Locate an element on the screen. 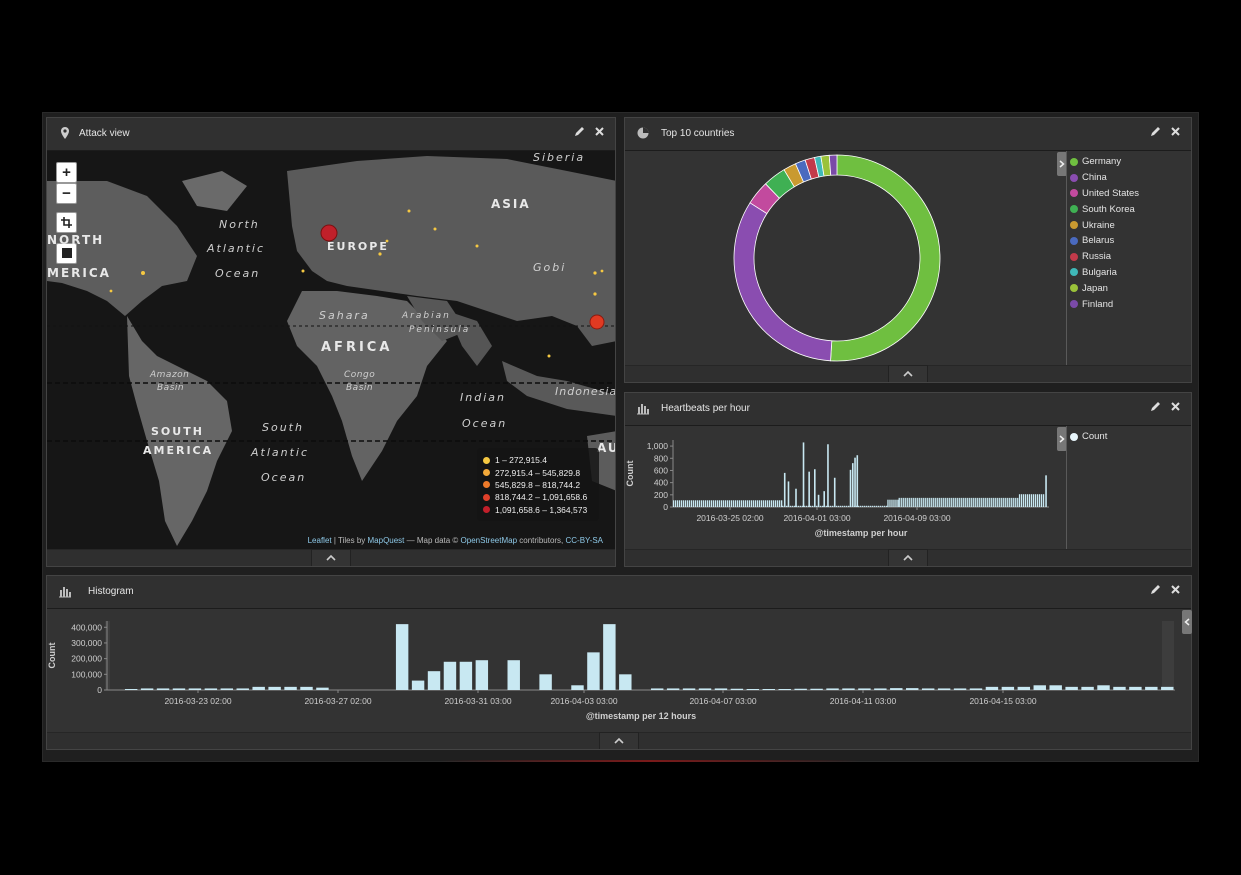 This screenshot has width=1241, height=875. legend-toggle-button is located at coordinates (1187, 622).